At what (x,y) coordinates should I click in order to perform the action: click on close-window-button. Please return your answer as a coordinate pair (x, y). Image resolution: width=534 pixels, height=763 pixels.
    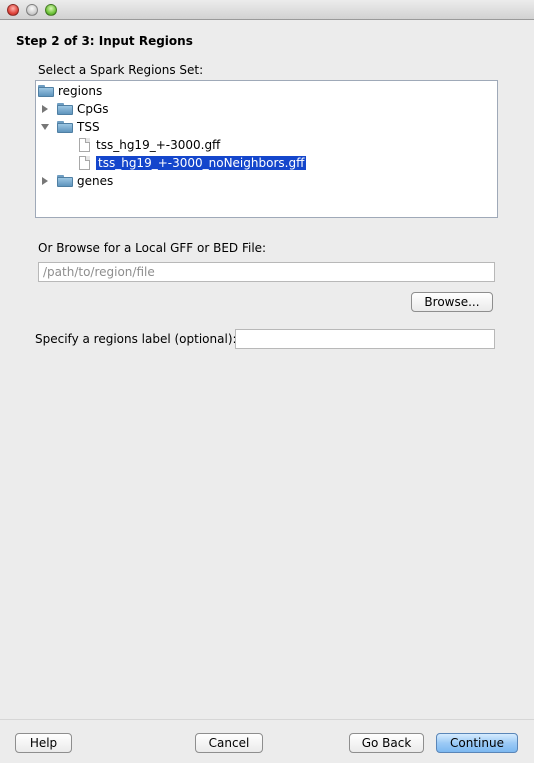
    Looking at the image, I should click on (13, 10).